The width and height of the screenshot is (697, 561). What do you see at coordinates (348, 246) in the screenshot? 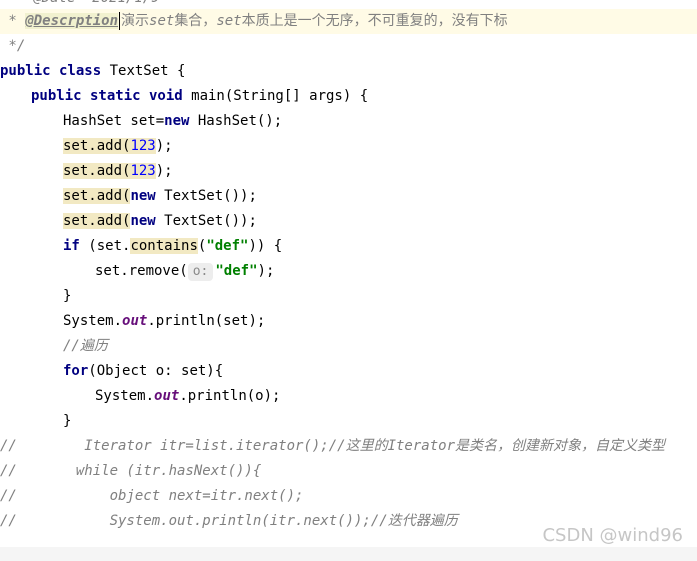
I see `code-line-if: if (set.contains("def")) {` at bounding box center [348, 246].